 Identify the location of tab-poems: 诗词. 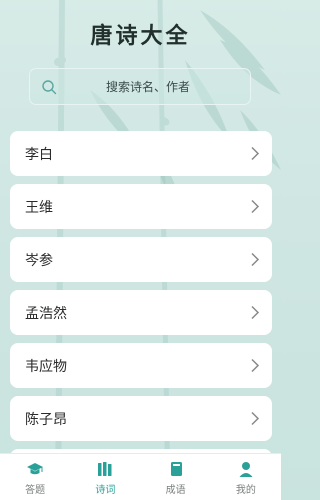
(105, 477).